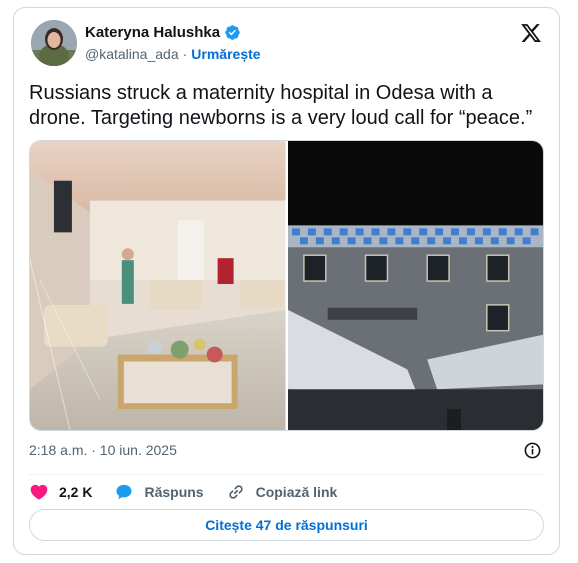 The width and height of the screenshot is (578, 563). I want to click on heart-icon, so click(39, 492).